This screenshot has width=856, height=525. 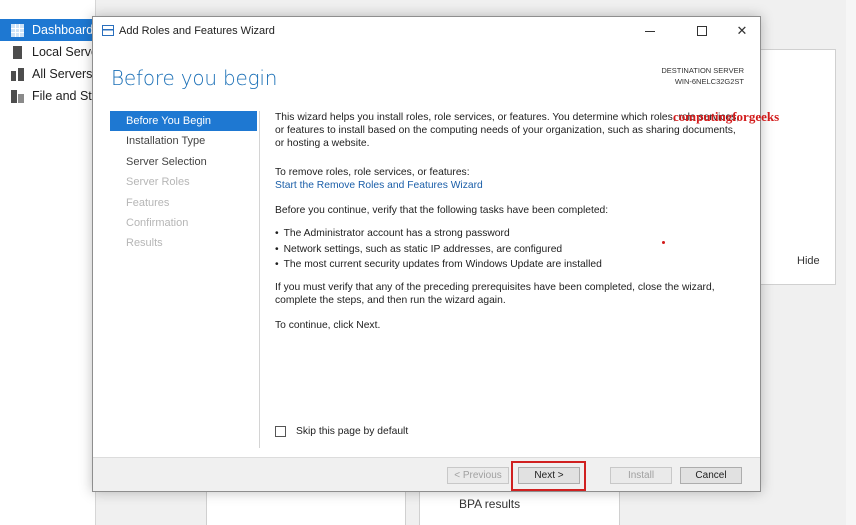 I want to click on window-title: Add Roles and Features Wizard, so click(x=197, y=31).